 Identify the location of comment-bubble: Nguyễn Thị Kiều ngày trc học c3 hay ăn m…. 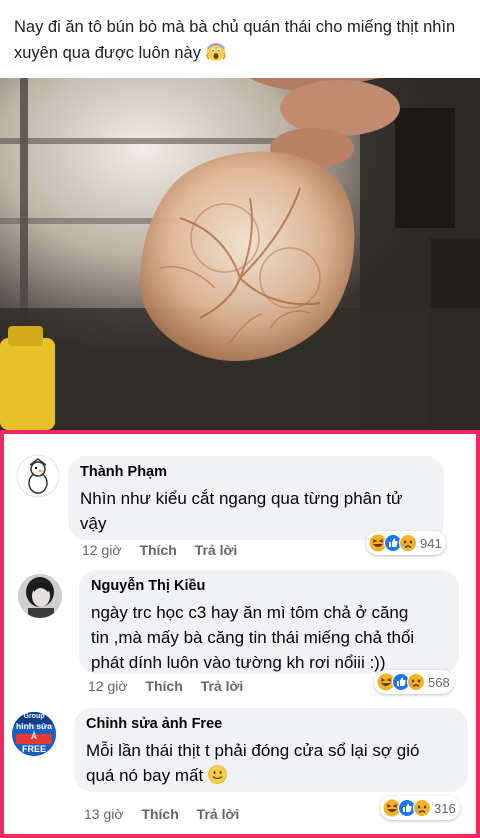
(269, 622).